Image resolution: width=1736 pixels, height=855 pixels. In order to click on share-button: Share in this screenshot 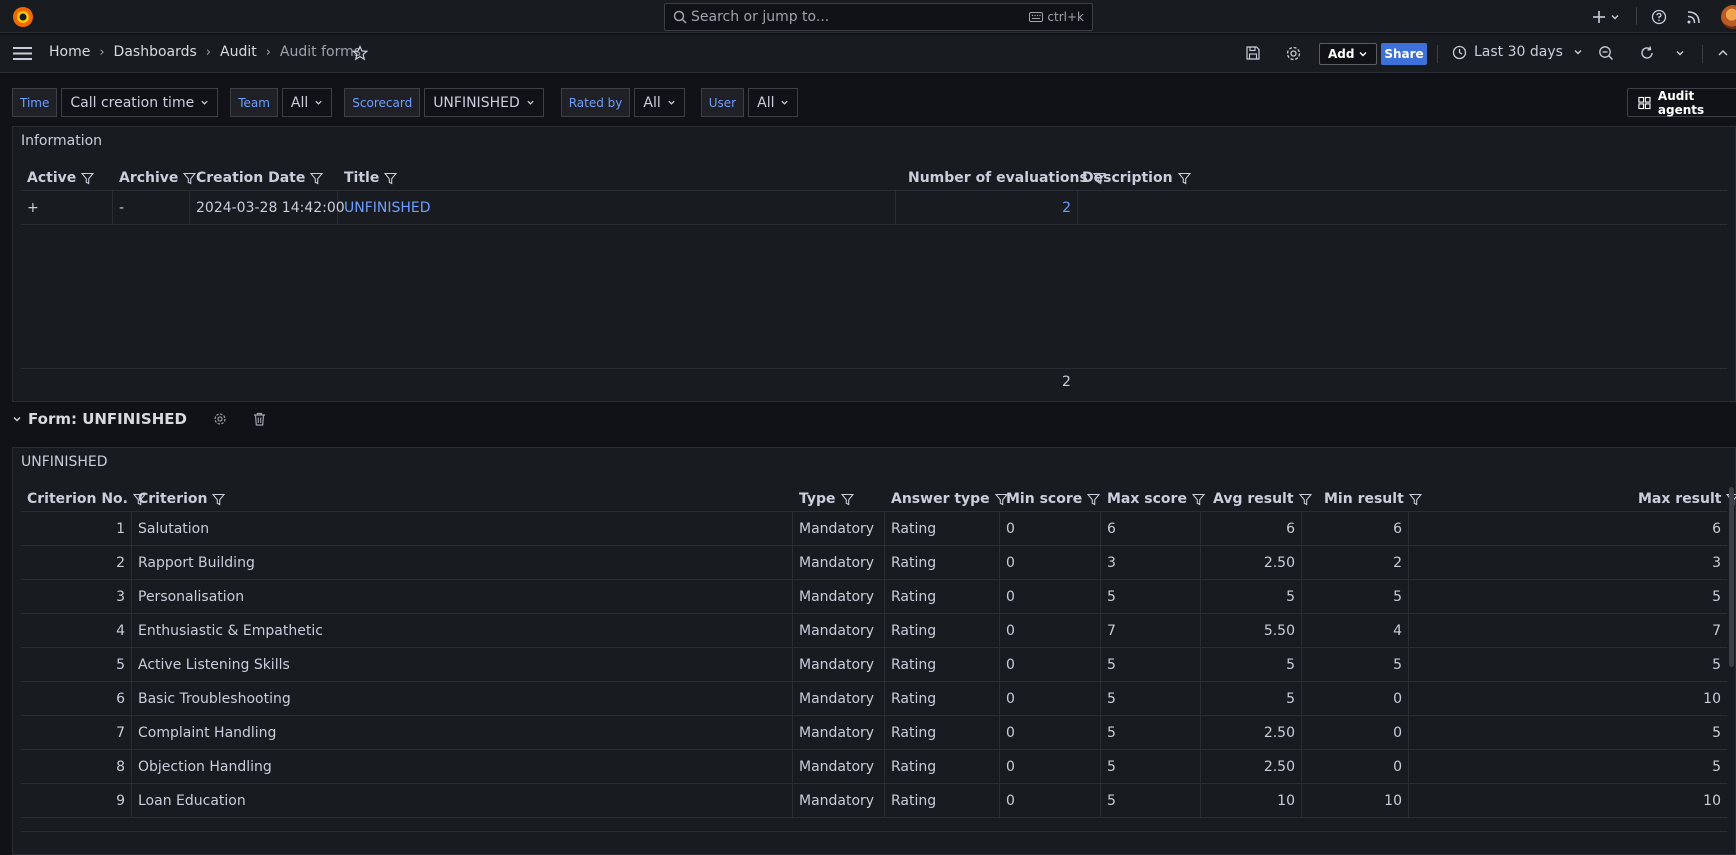, I will do `click(1404, 54)`.